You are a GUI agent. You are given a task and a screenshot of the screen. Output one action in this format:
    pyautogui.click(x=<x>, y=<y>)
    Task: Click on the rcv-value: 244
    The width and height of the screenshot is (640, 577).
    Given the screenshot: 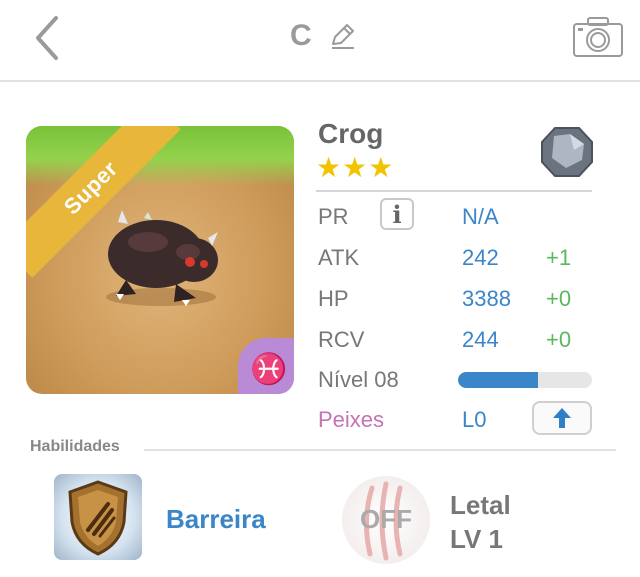 What is the action you would take?
    pyautogui.click(x=480, y=339)
    